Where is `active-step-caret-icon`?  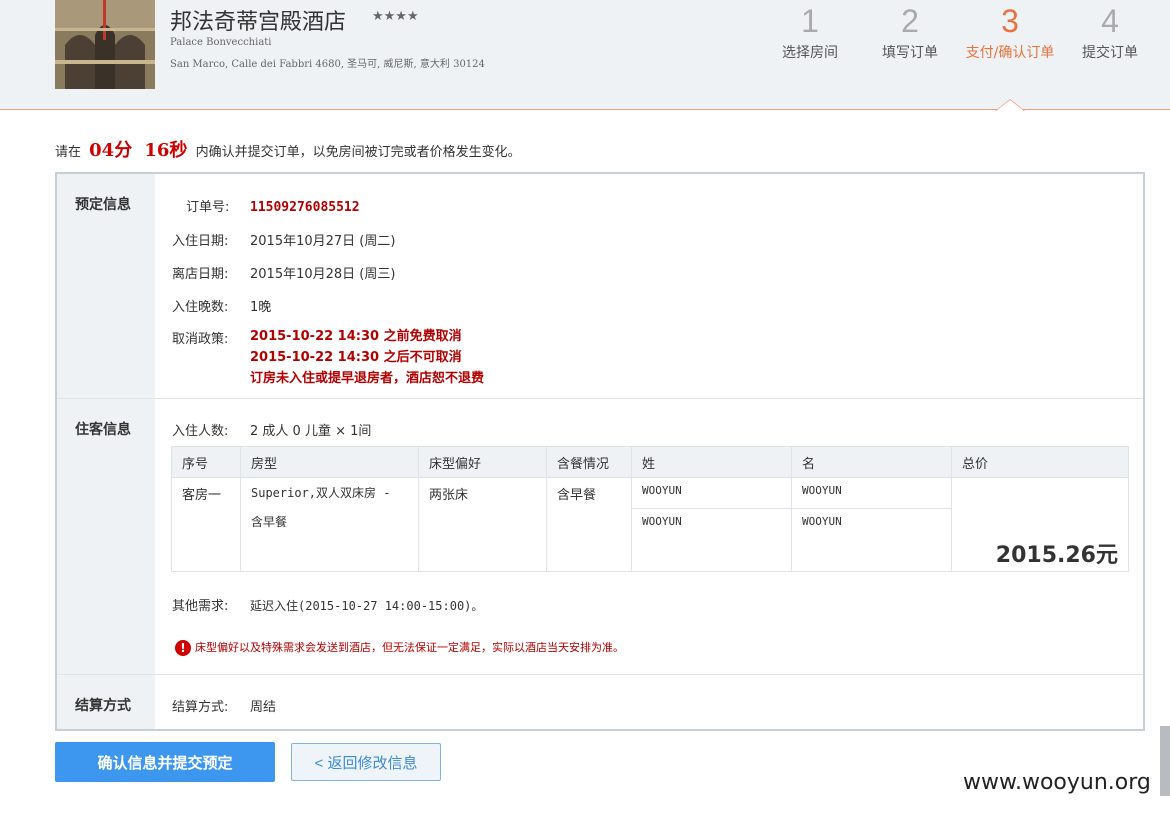 active-step-caret-icon is located at coordinates (1010, 105).